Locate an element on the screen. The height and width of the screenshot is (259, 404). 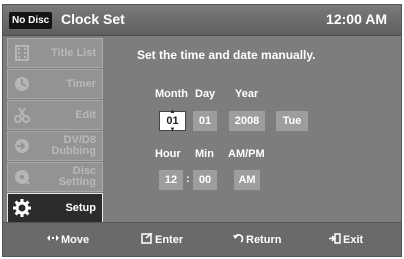
month-field: ▲ 01 ▼ is located at coordinates (172, 121).